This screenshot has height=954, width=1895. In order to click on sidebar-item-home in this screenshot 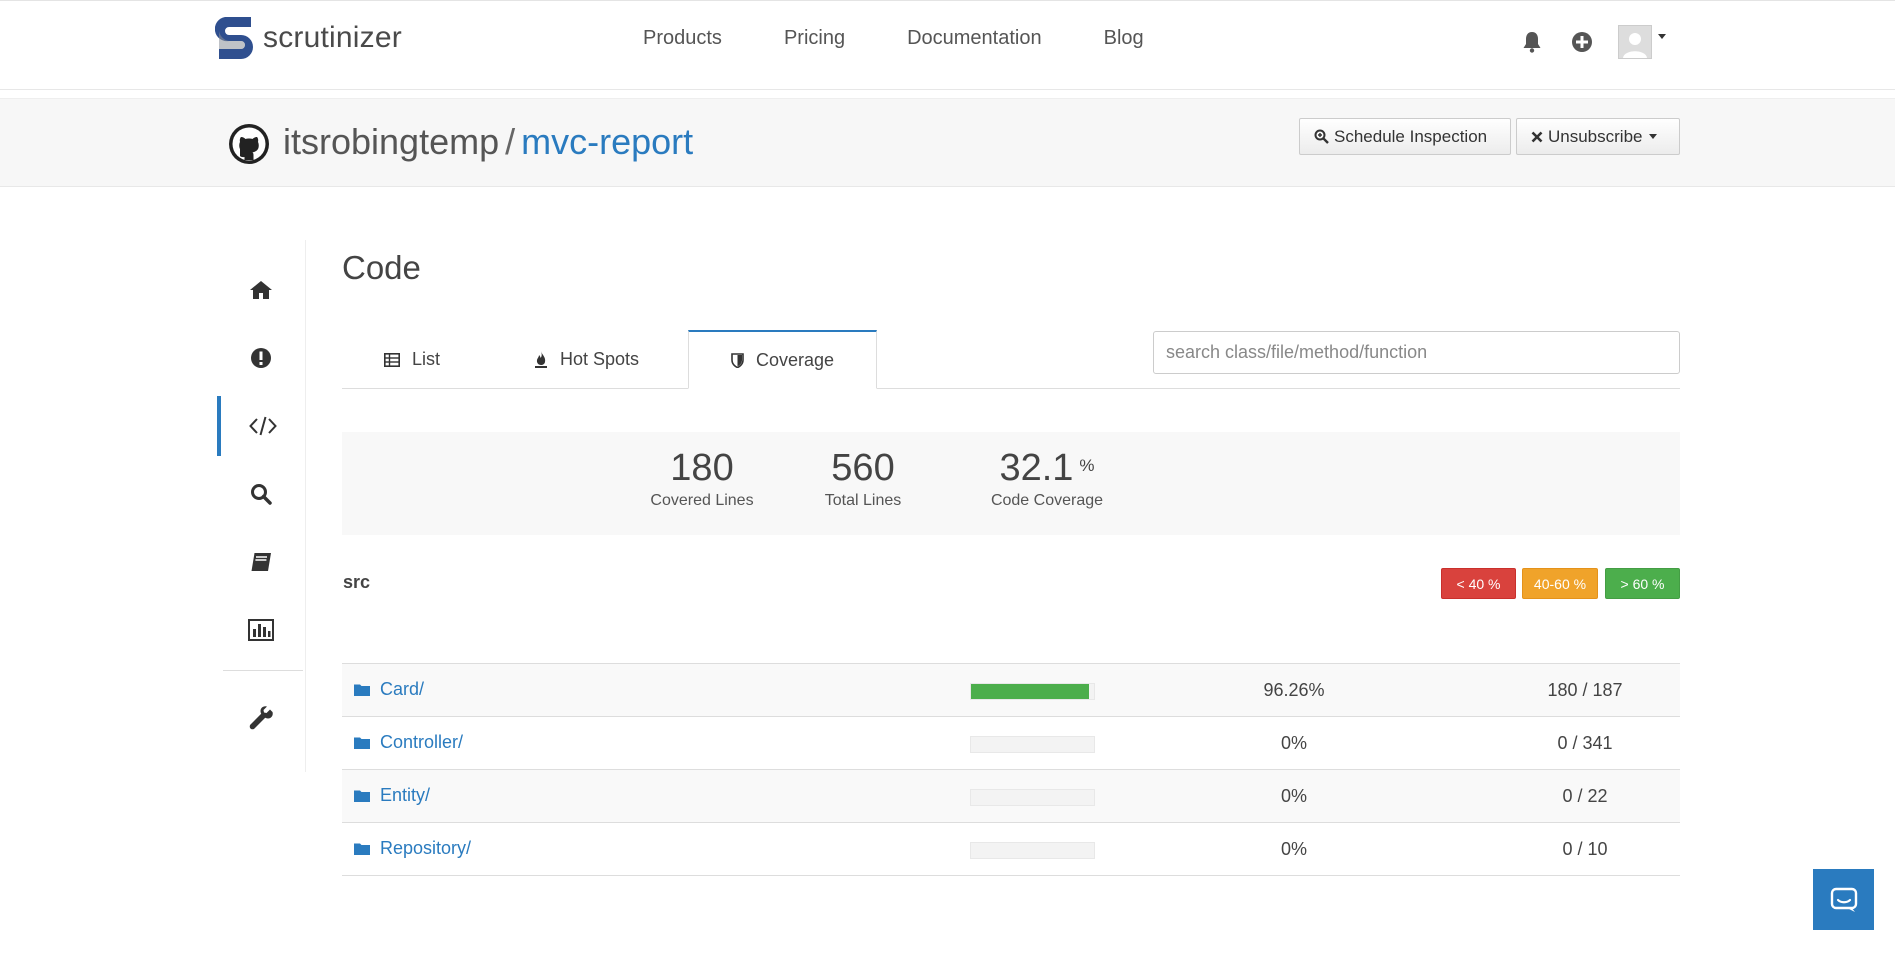, I will do `click(261, 290)`.